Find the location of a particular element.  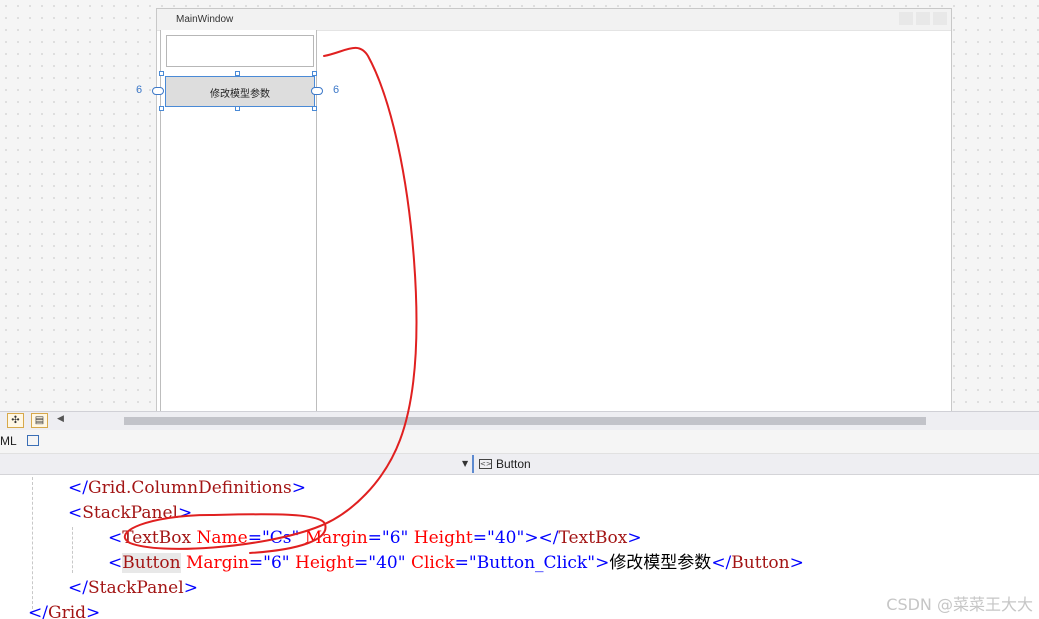

code-token-val: "Cs" is located at coordinates (280, 538).